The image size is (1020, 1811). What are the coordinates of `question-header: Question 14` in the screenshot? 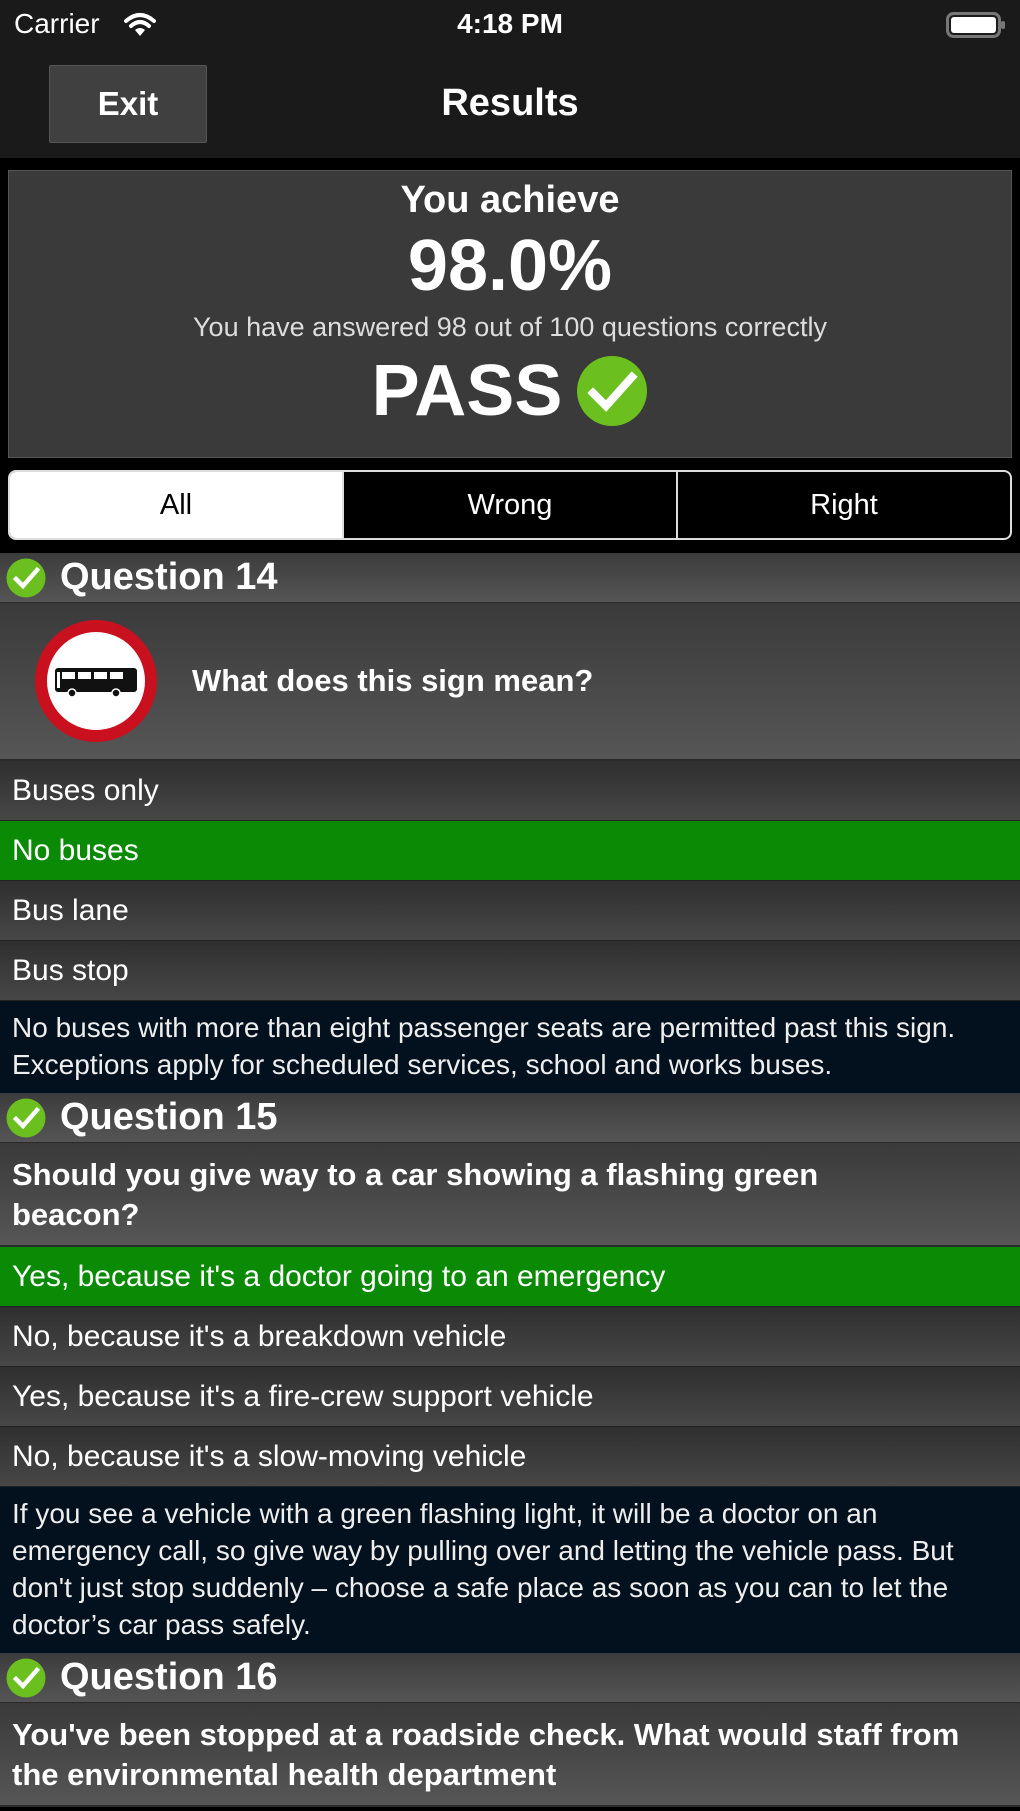 It's located at (510, 578).